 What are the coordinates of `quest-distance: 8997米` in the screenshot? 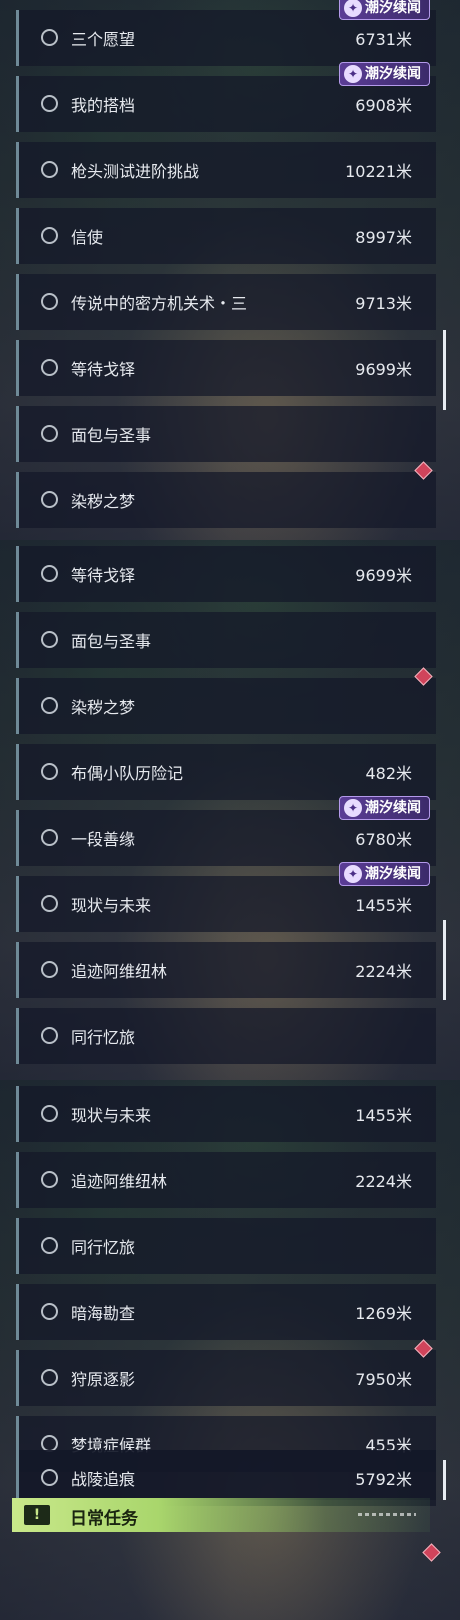 It's located at (383, 237).